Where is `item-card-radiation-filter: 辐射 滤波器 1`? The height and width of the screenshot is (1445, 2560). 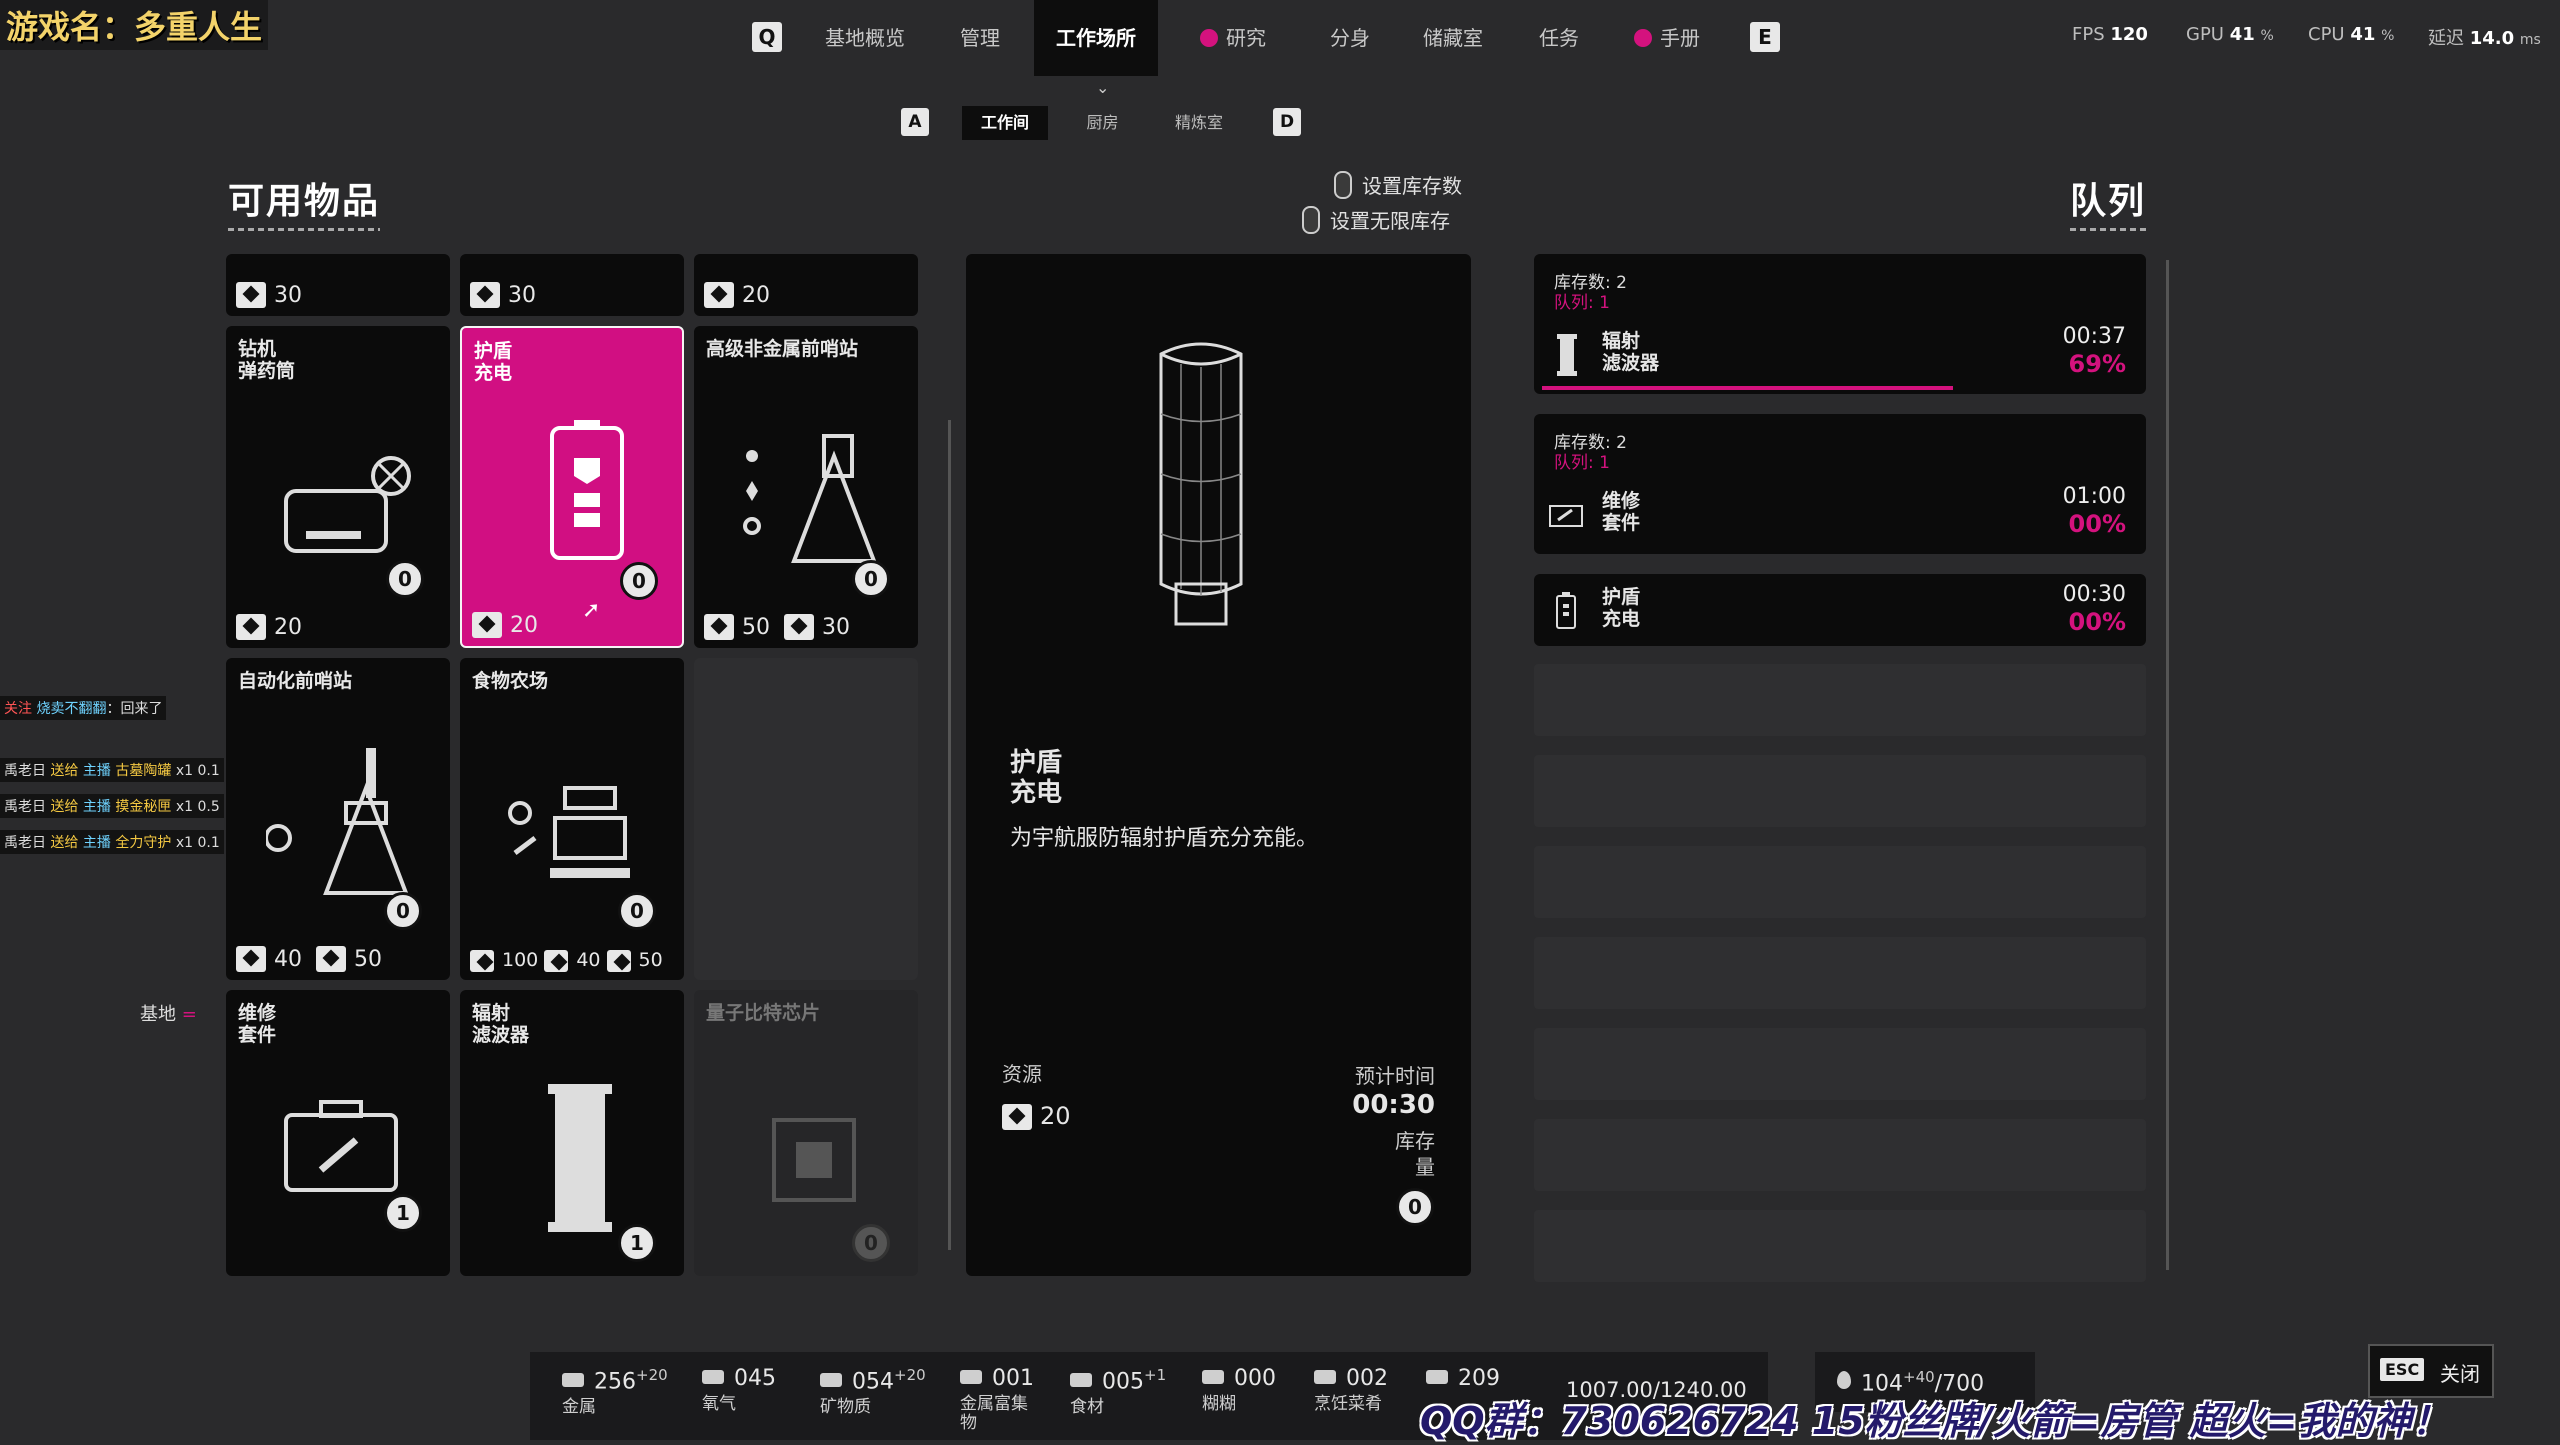 item-card-radiation-filter: 辐射 滤波器 1 is located at coordinates (572, 1133).